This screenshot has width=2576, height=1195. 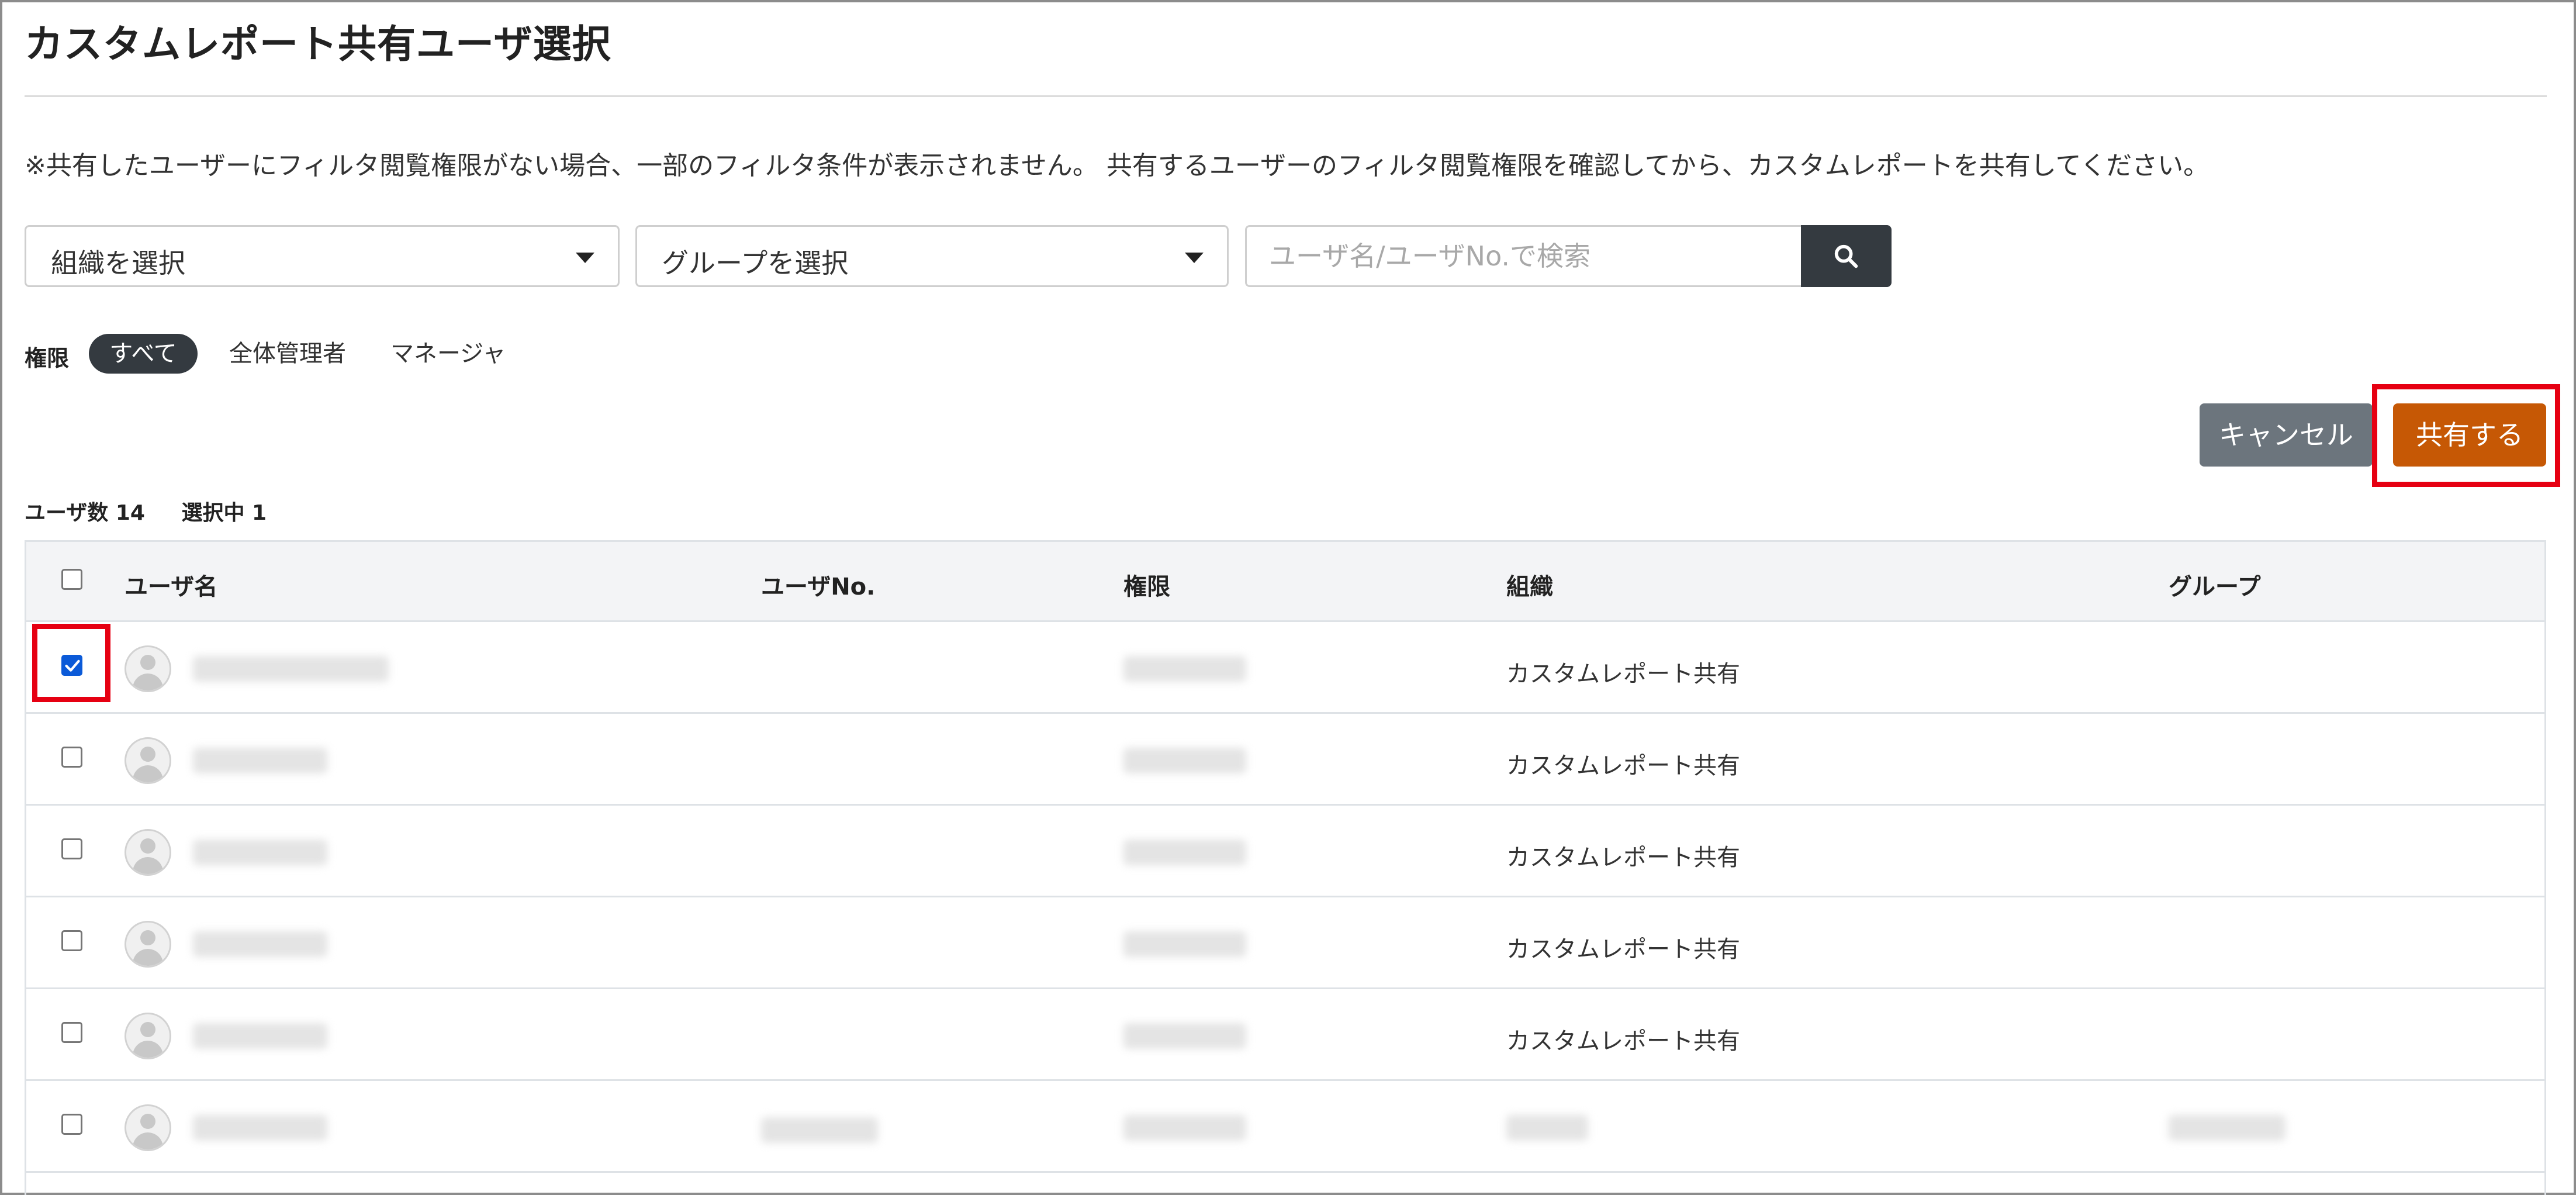 What do you see at coordinates (143, 354) in the screenshot?
I see `permission-filter-all: すべて` at bounding box center [143, 354].